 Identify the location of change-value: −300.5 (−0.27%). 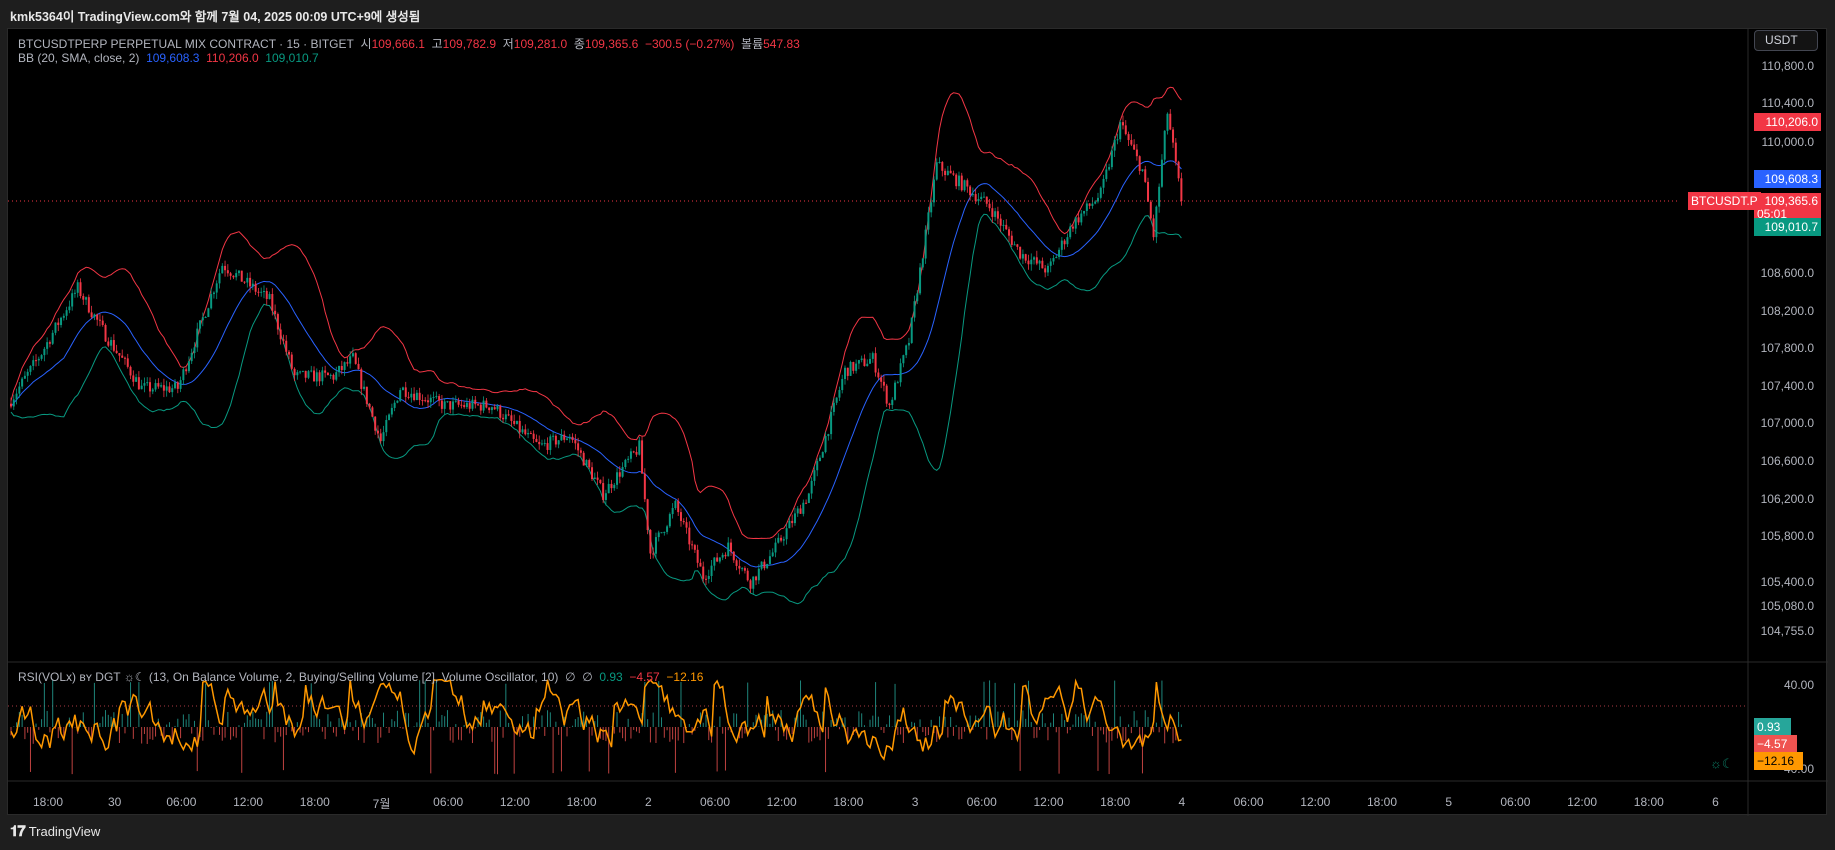
(689, 44).